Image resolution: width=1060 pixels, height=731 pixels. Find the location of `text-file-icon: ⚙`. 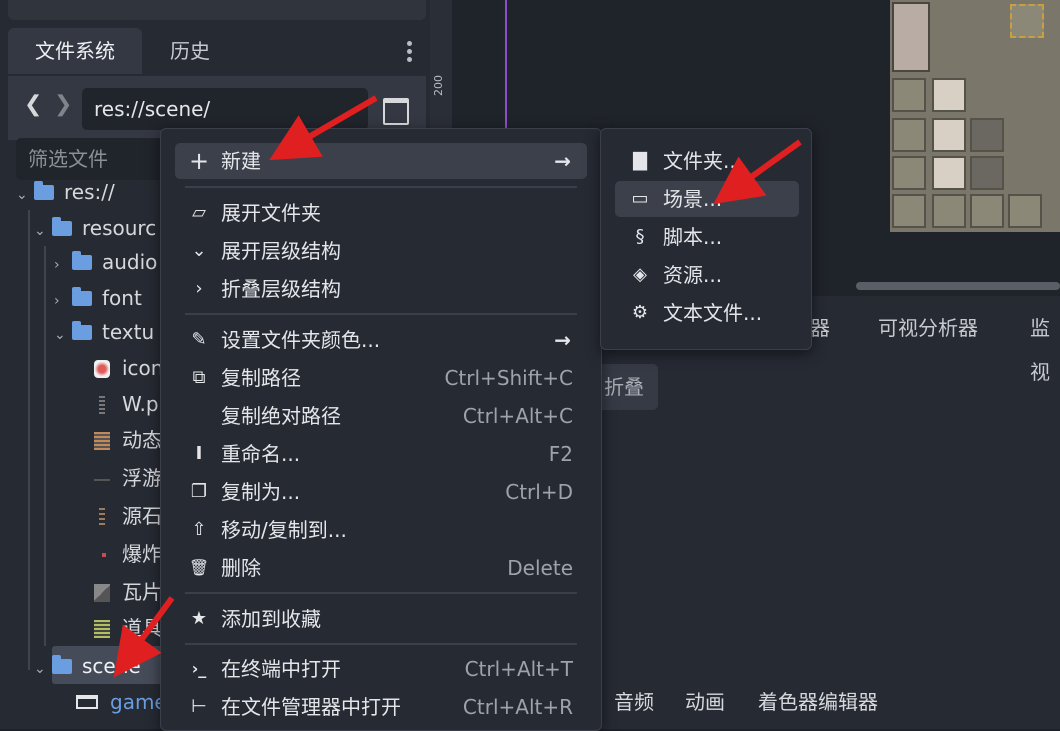

text-file-icon: ⚙ is located at coordinates (640, 312).